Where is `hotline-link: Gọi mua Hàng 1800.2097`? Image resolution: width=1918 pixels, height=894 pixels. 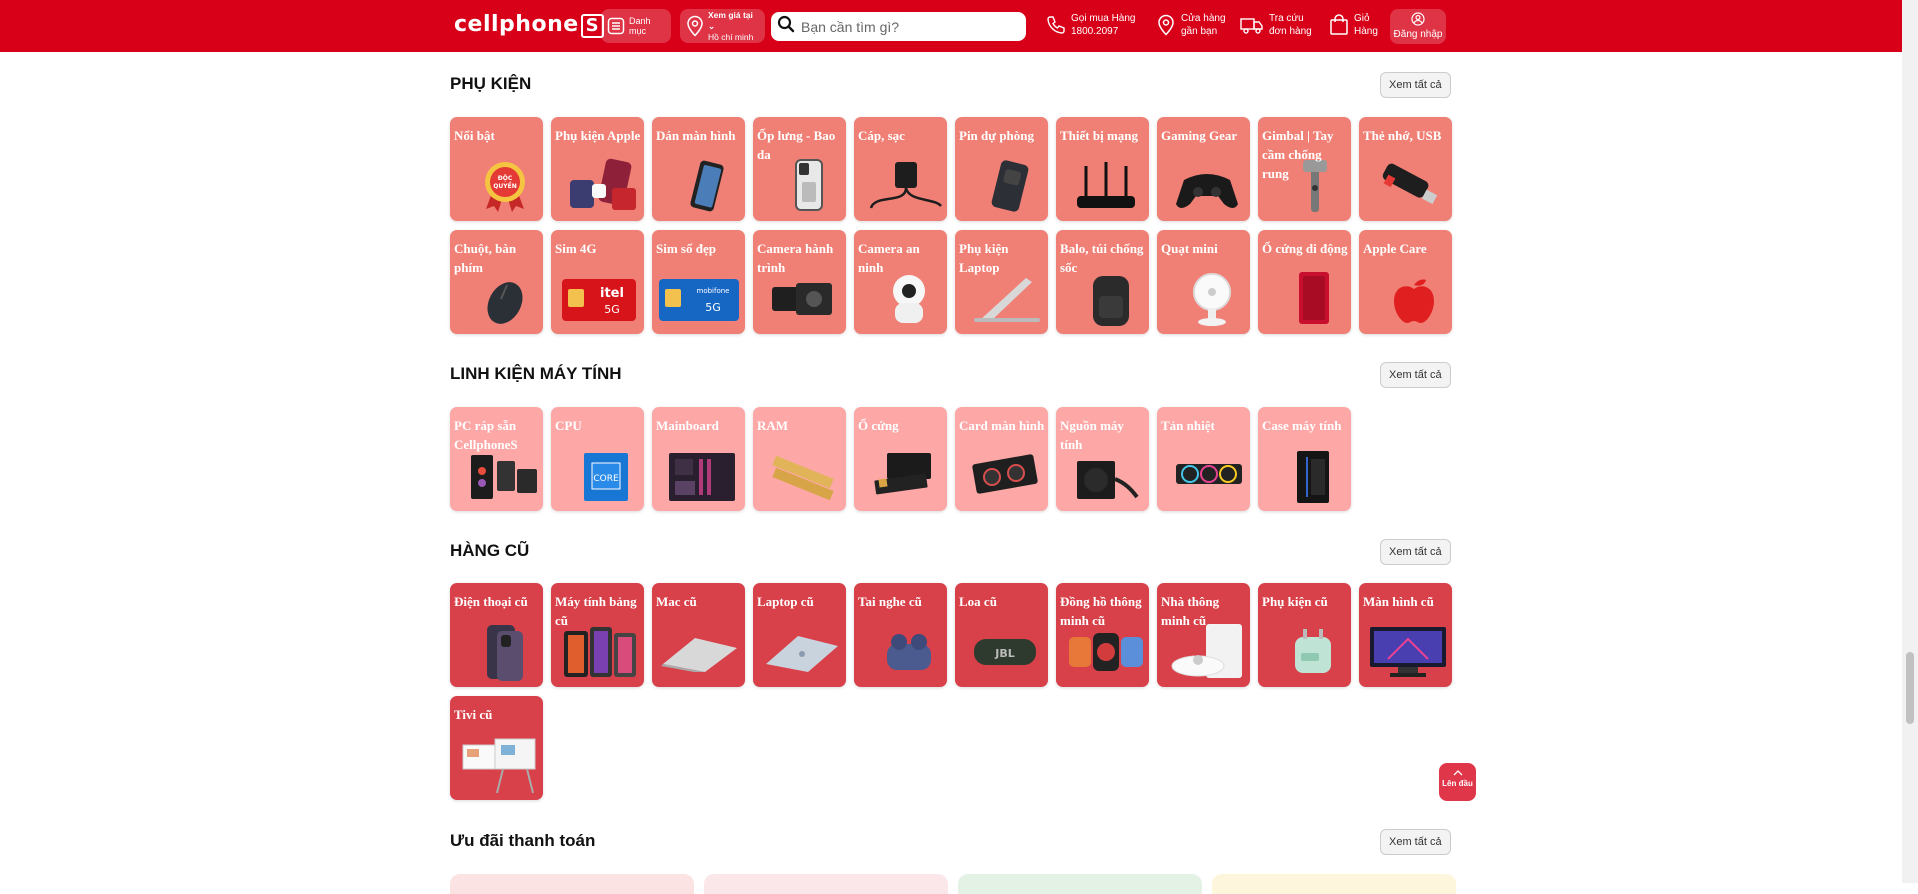 hotline-link: Gọi mua Hàng 1800.2097 is located at coordinates (1090, 25).